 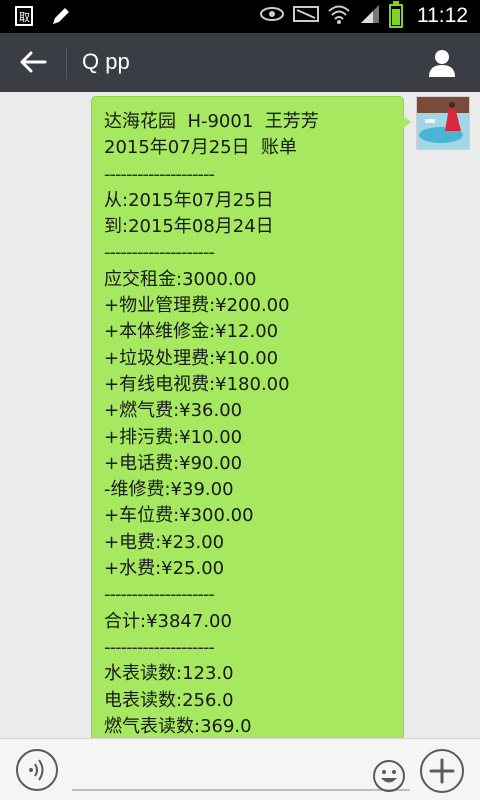 What do you see at coordinates (164, 569) in the screenshot?
I see `message-line: +水费:¥25.00` at bounding box center [164, 569].